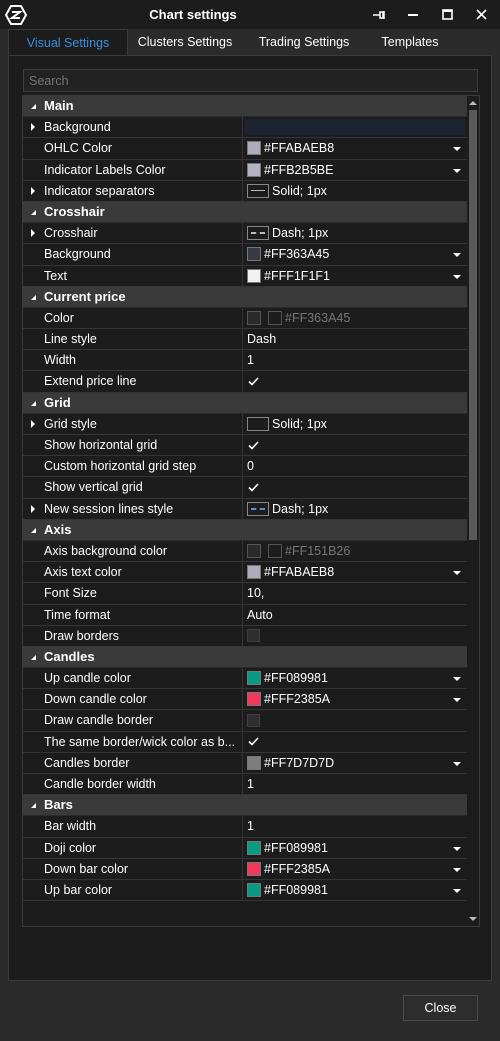 The width and height of the screenshot is (500, 1041). I want to click on section-header: Current price, so click(245, 297).